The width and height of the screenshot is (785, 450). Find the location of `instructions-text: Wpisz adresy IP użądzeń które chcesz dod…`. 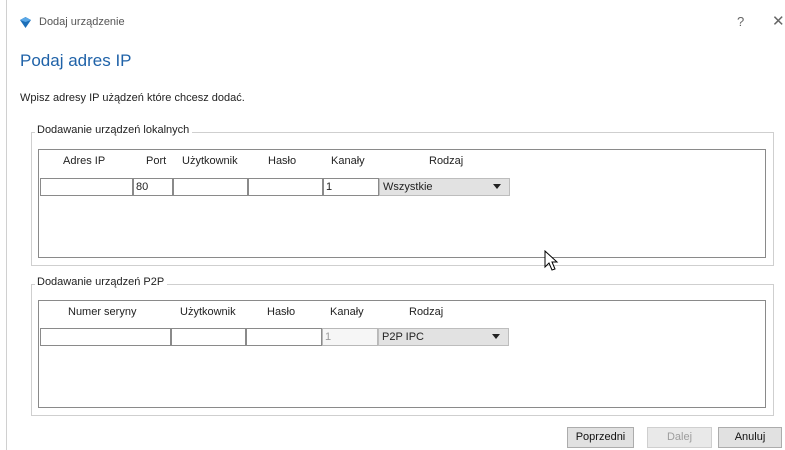

instructions-text: Wpisz adresy IP użądzeń które chcesz dod… is located at coordinates (132, 98).